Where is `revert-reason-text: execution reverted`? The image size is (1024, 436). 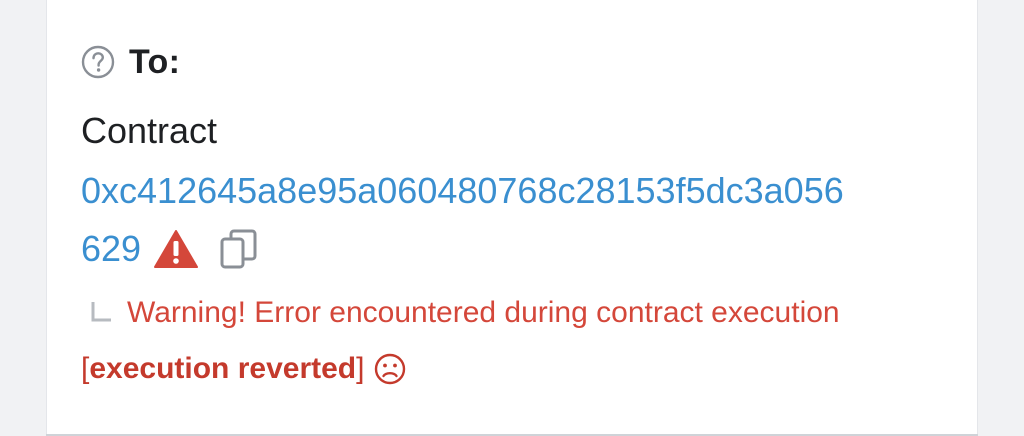 revert-reason-text: execution reverted is located at coordinates (223, 368).